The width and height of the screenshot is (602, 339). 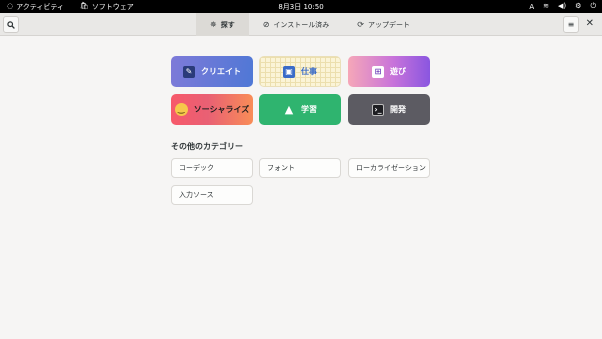 I want to click on close-window-button: ✕, so click(x=590, y=23).